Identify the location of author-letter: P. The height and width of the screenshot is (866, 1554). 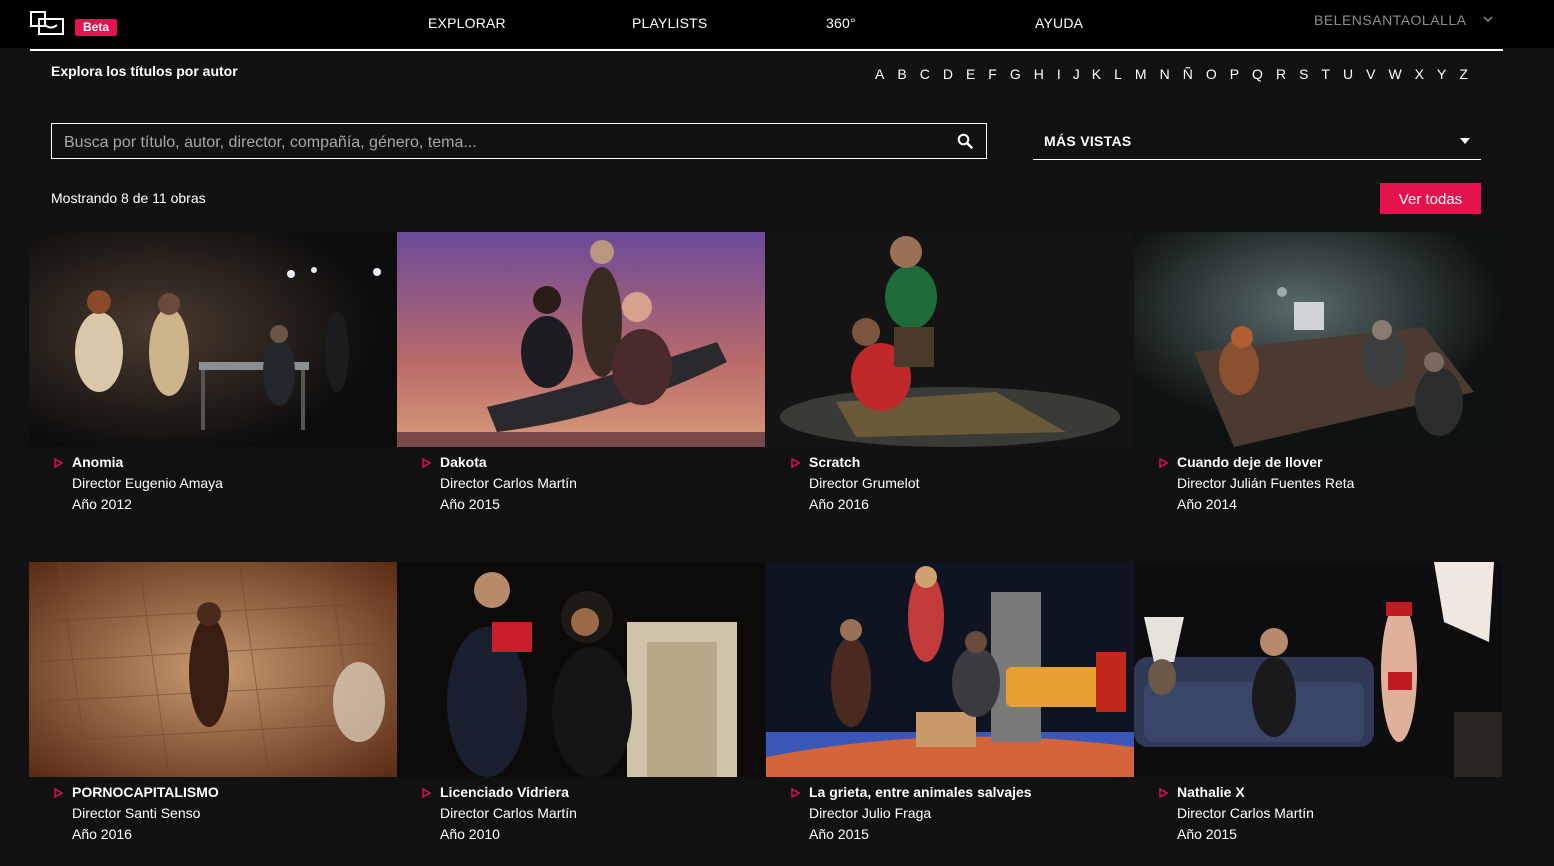
(1234, 76).